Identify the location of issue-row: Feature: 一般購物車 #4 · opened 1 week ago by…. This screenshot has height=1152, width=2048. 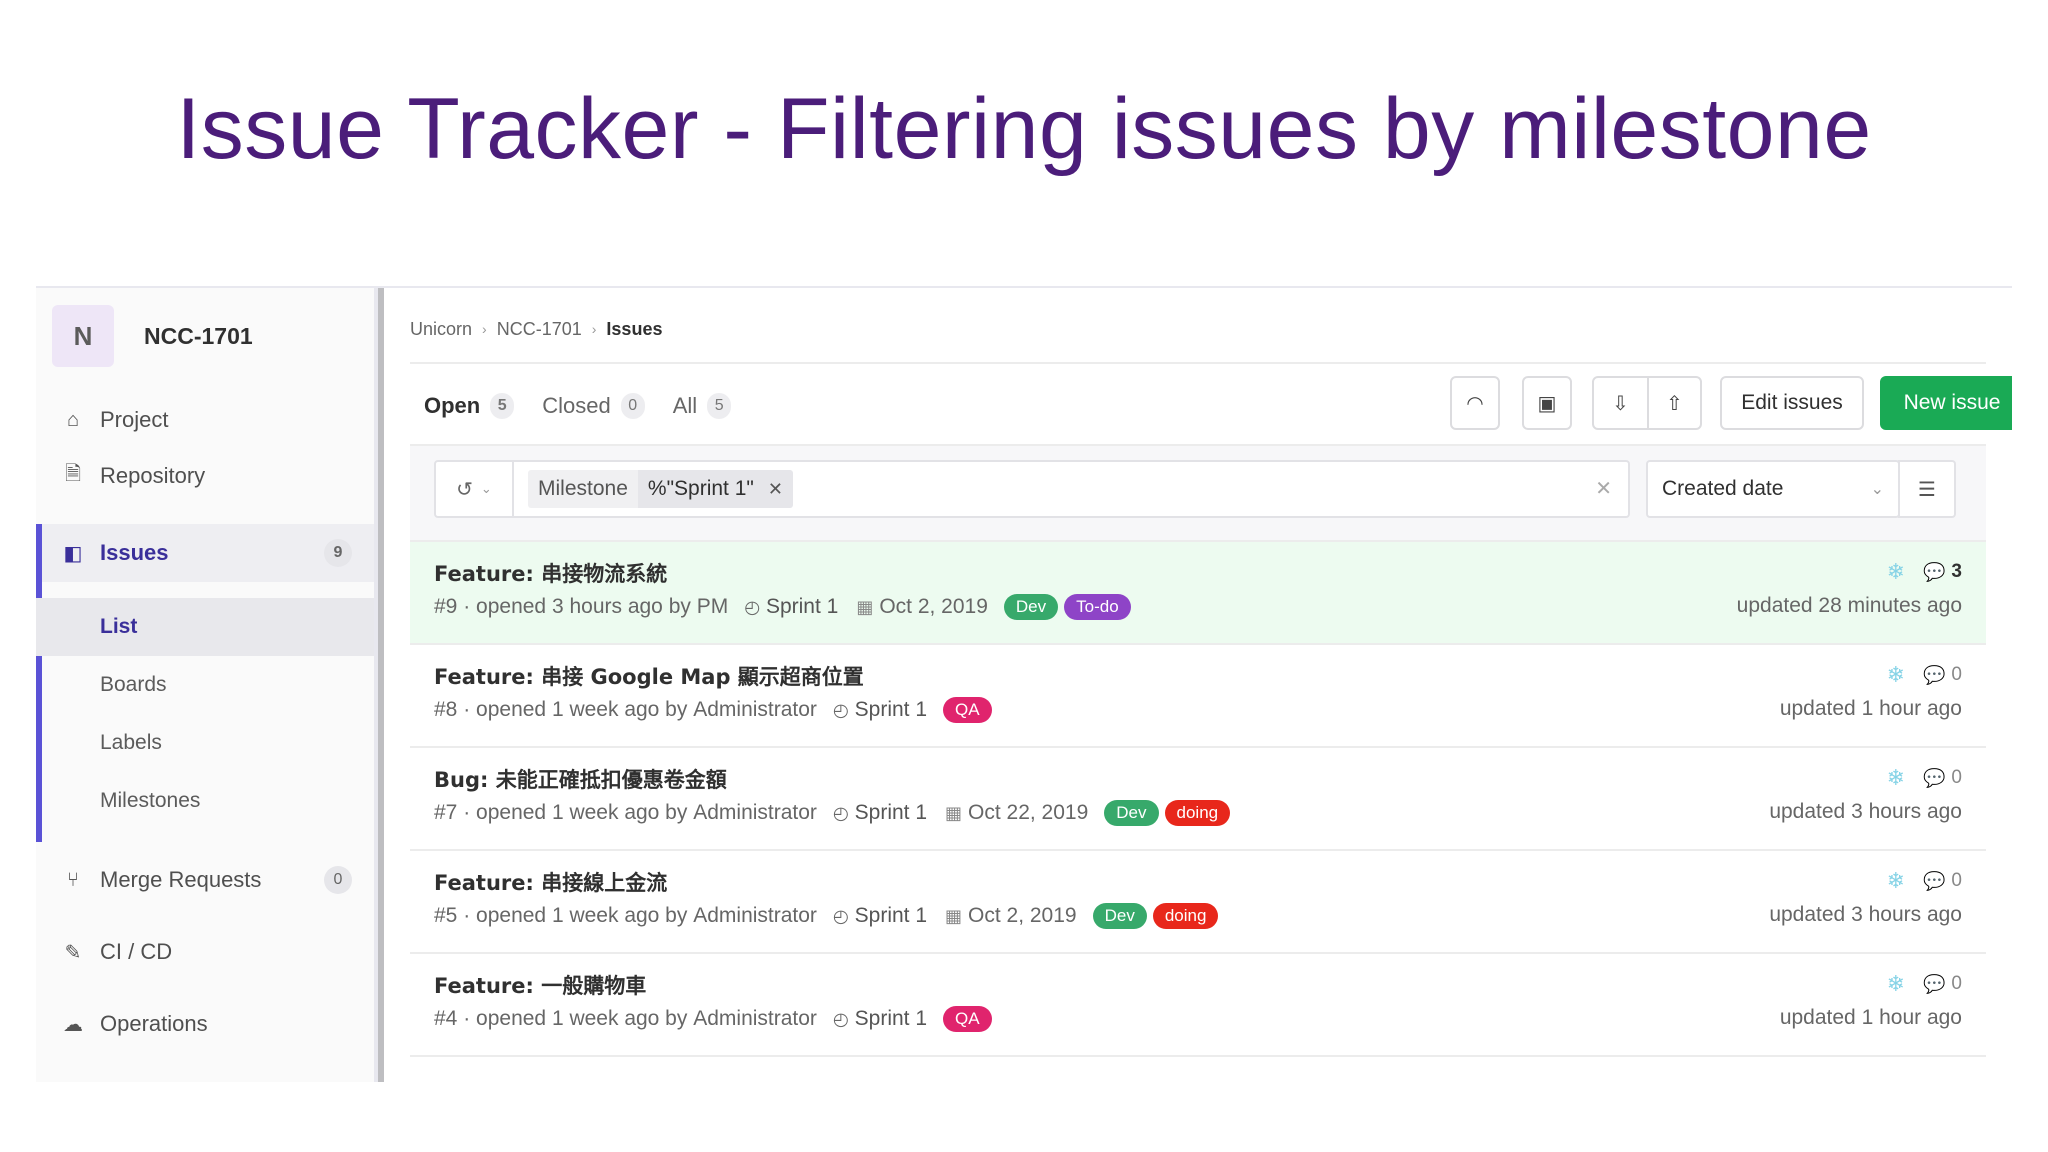
(1198, 1005).